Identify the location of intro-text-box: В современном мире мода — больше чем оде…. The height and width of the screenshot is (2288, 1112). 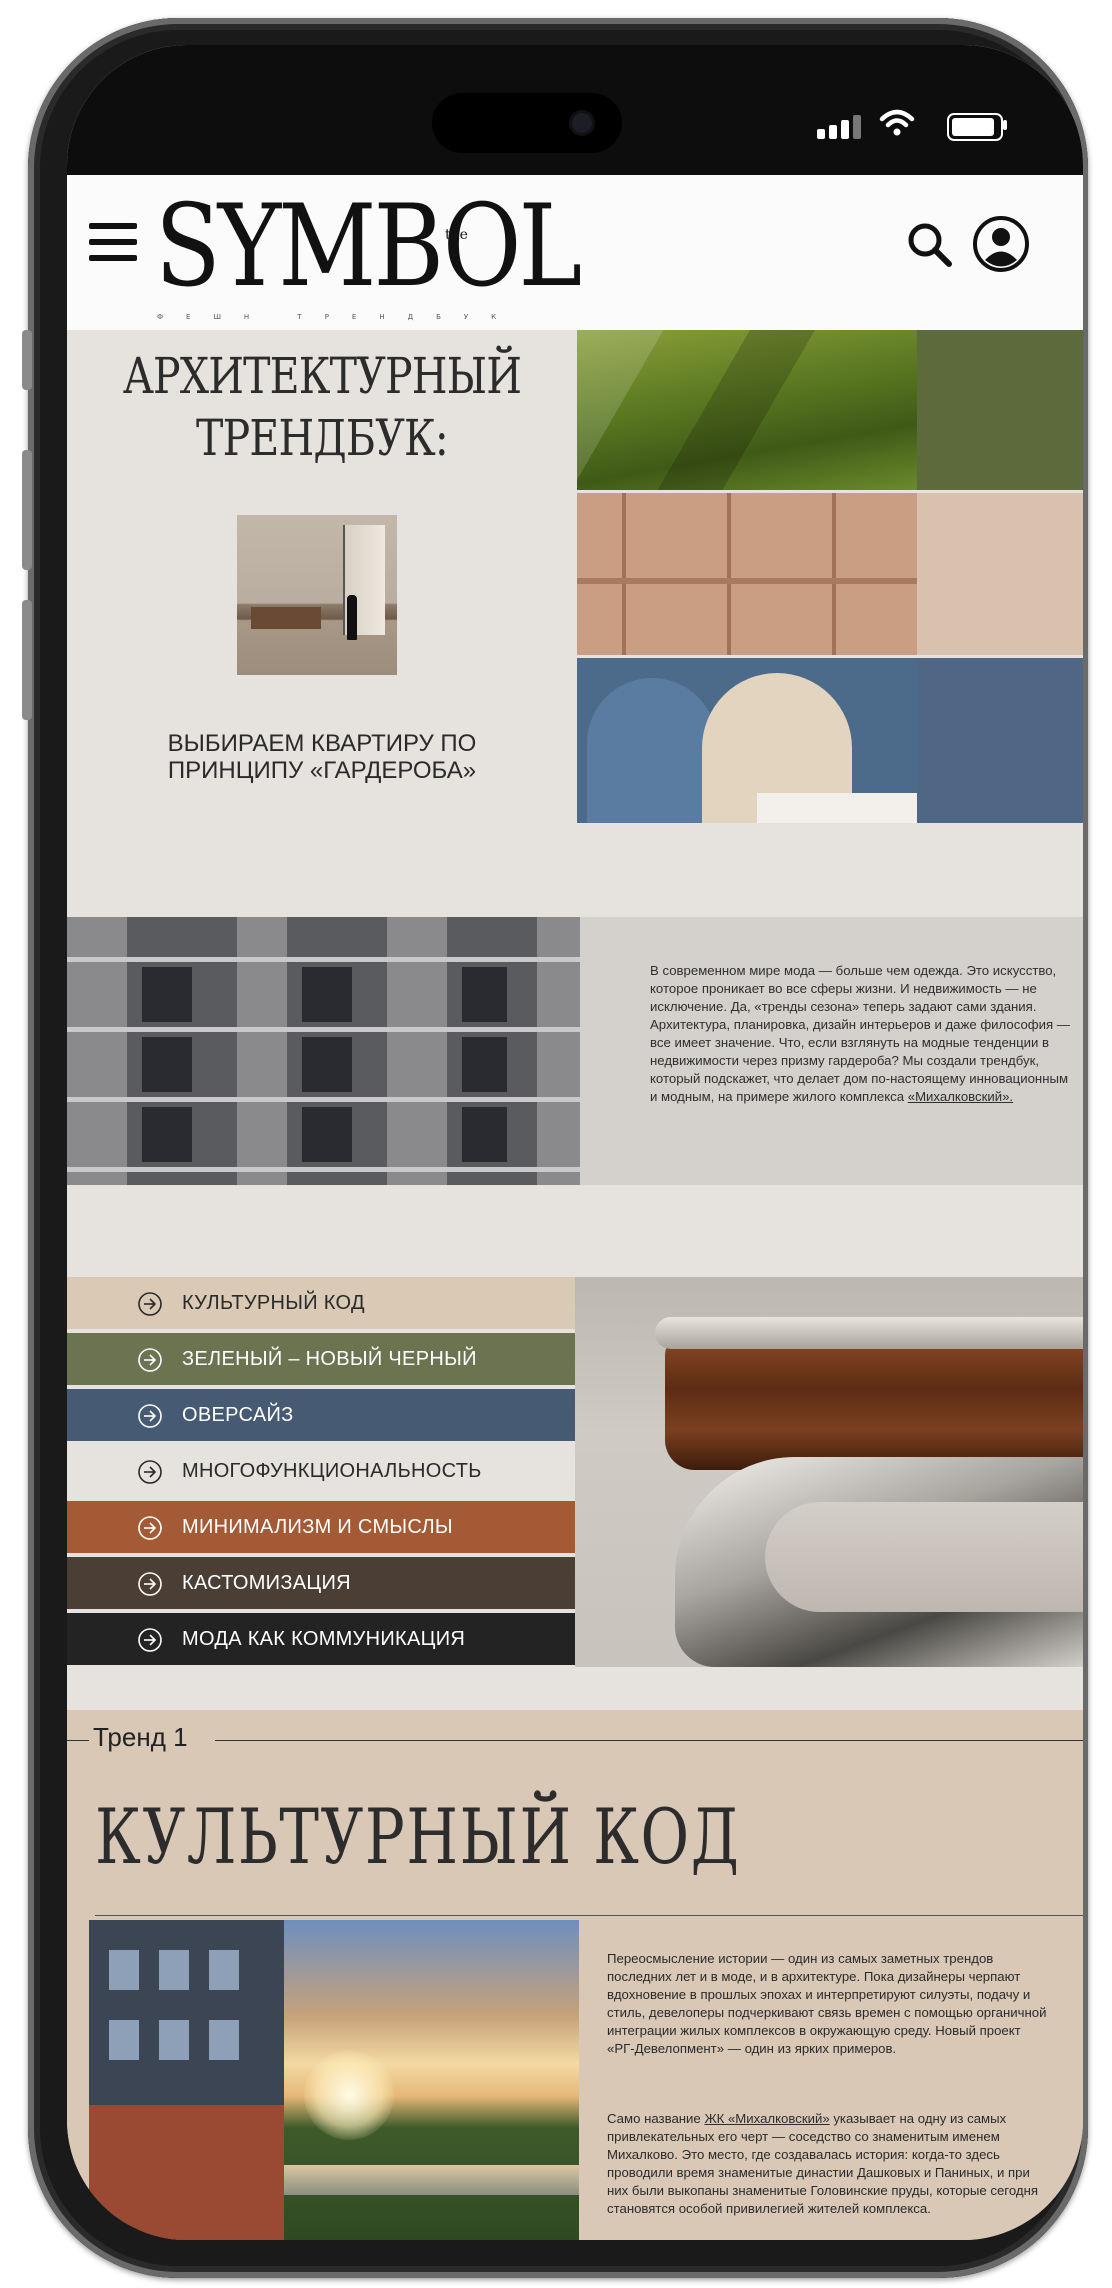
(831, 1051).